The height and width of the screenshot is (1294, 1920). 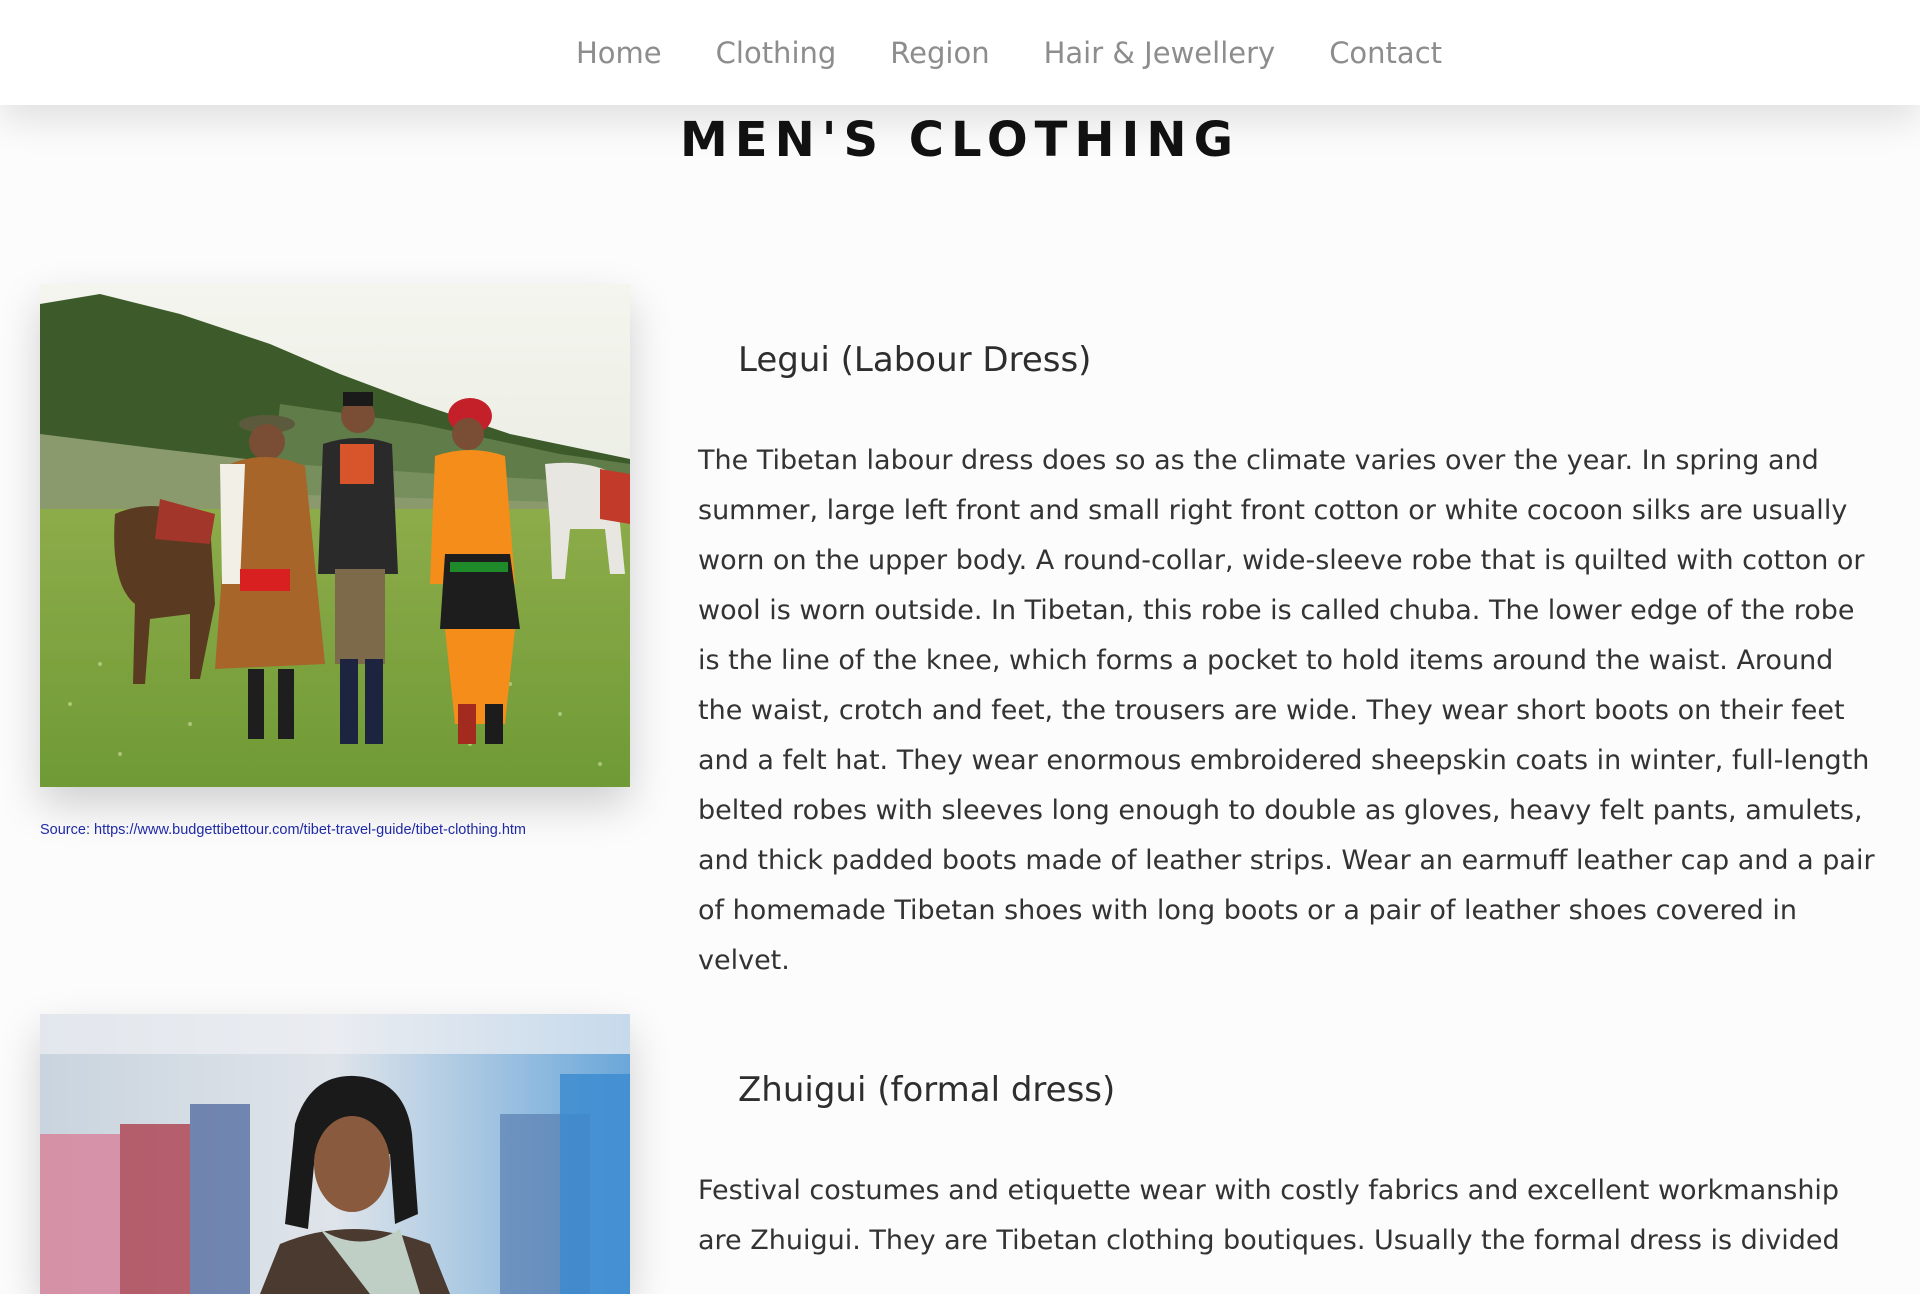 I want to click on nav-link-home: Home, so click(x=619, y=53).